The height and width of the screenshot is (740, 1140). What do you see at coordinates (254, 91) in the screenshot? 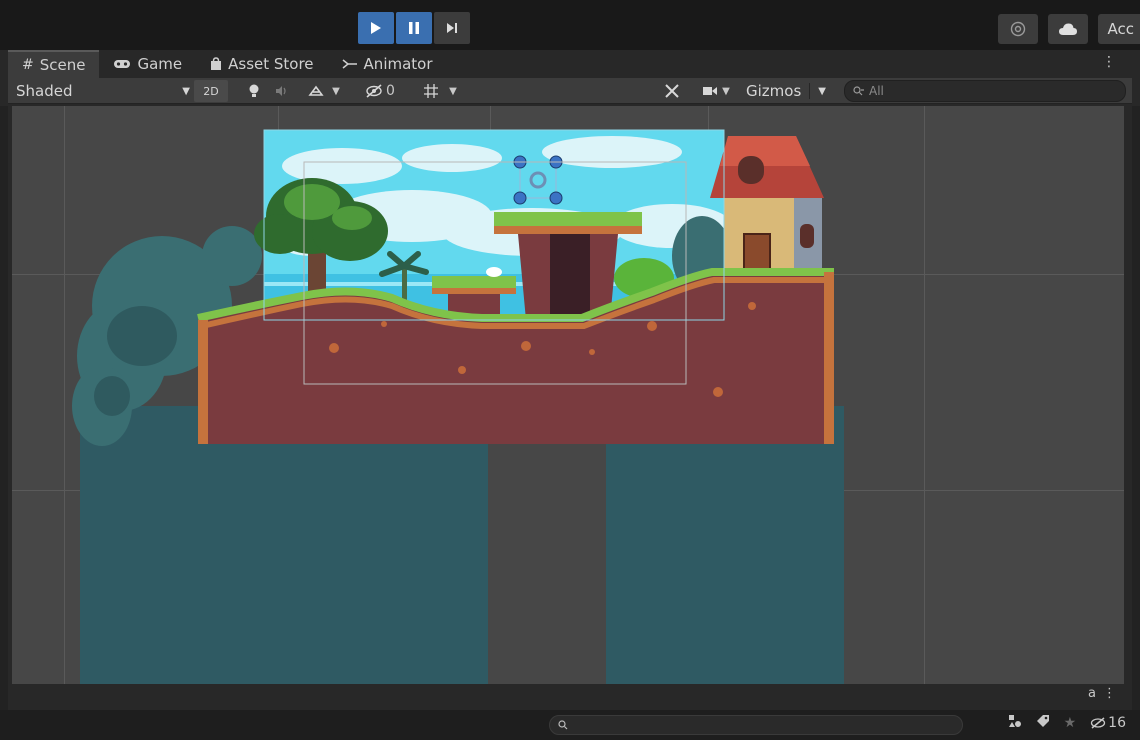
I see `lightbulb-icon` at bounding box center [254, 91].